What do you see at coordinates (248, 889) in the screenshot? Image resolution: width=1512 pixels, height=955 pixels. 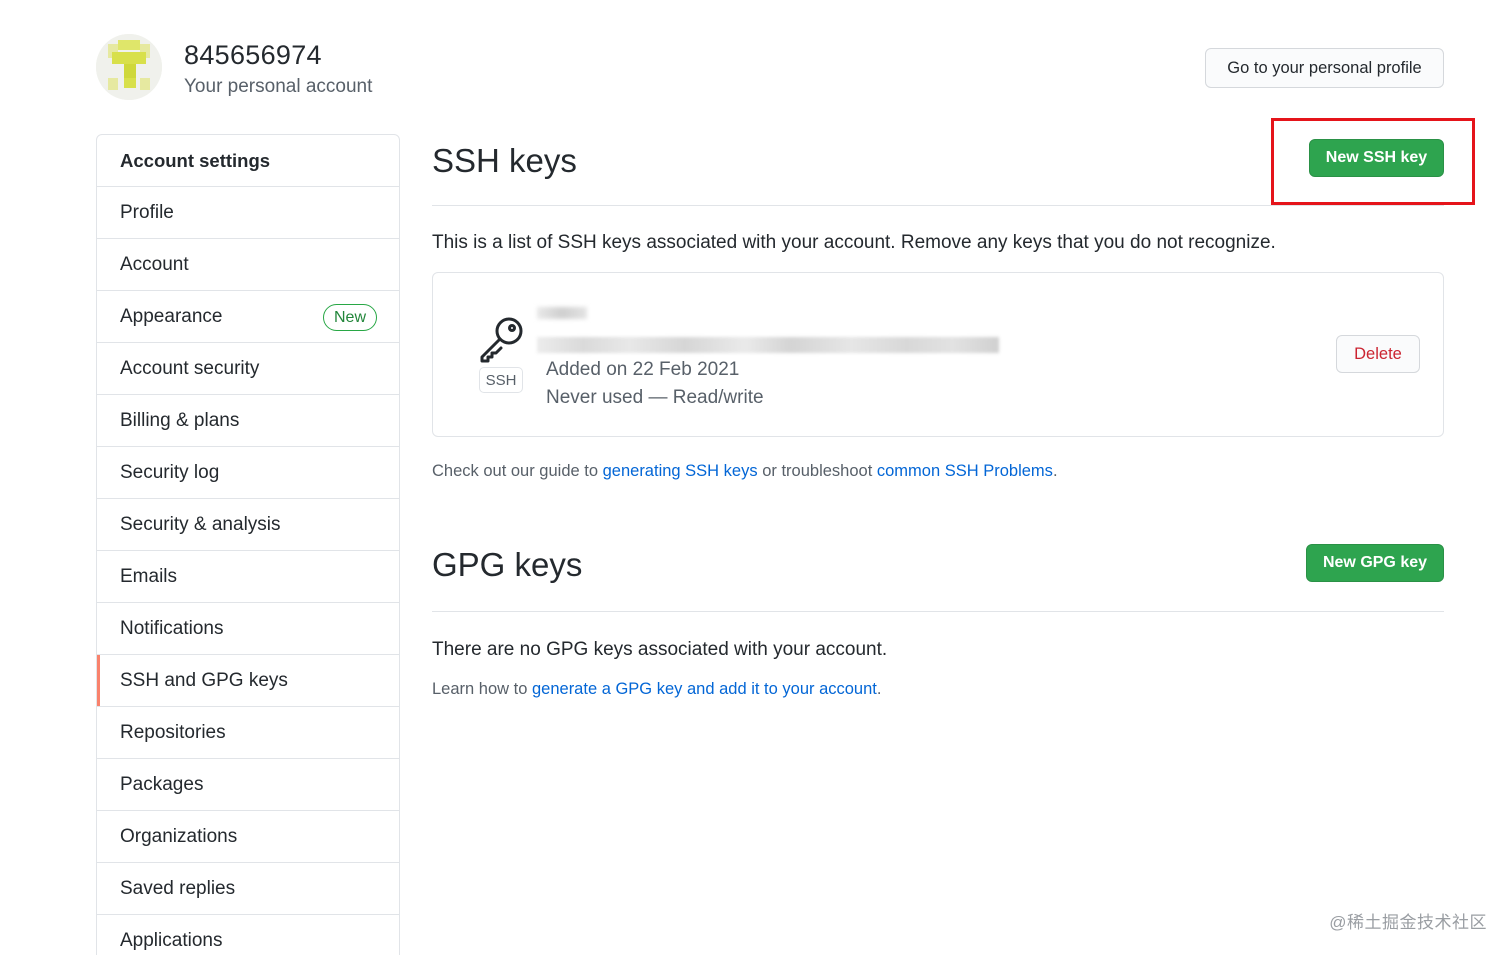 I see `sidebar-item-saved-replies: Saved replies` at bounding box center [248, 889].